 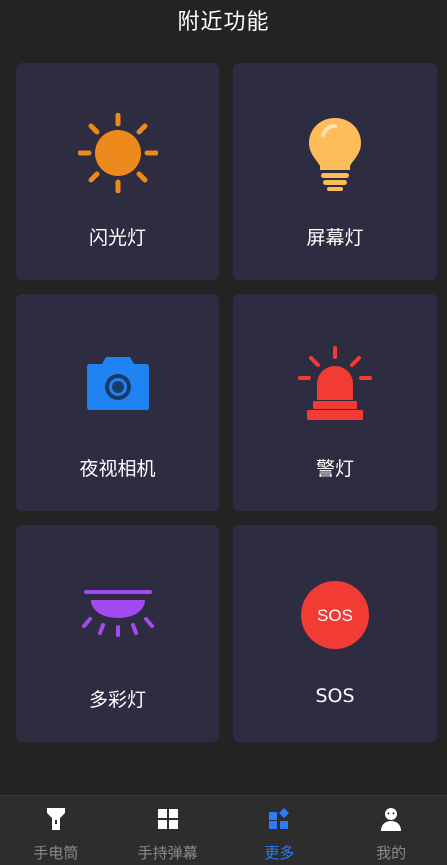 I want to click on light-bulb-icon, so click(x=335, y=153).